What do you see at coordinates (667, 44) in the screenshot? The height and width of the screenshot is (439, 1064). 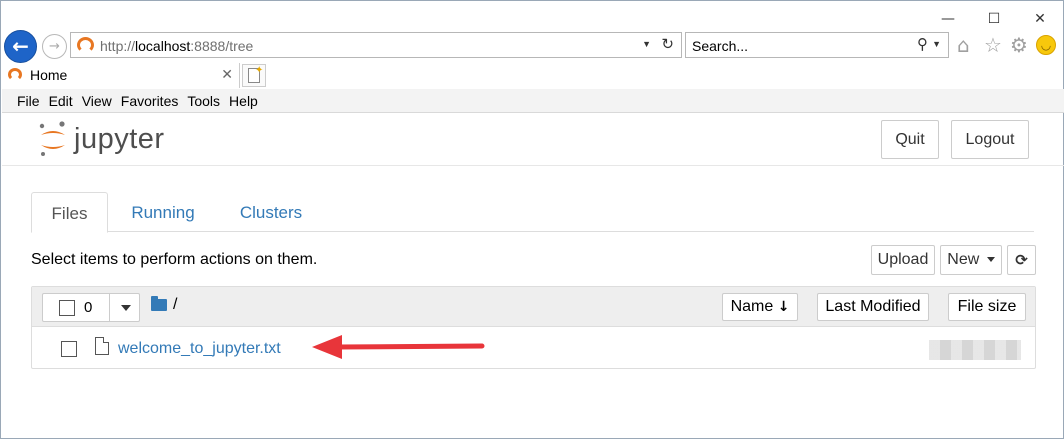 I see `refresh-icon: ↻` at bounding box center [667, 44].